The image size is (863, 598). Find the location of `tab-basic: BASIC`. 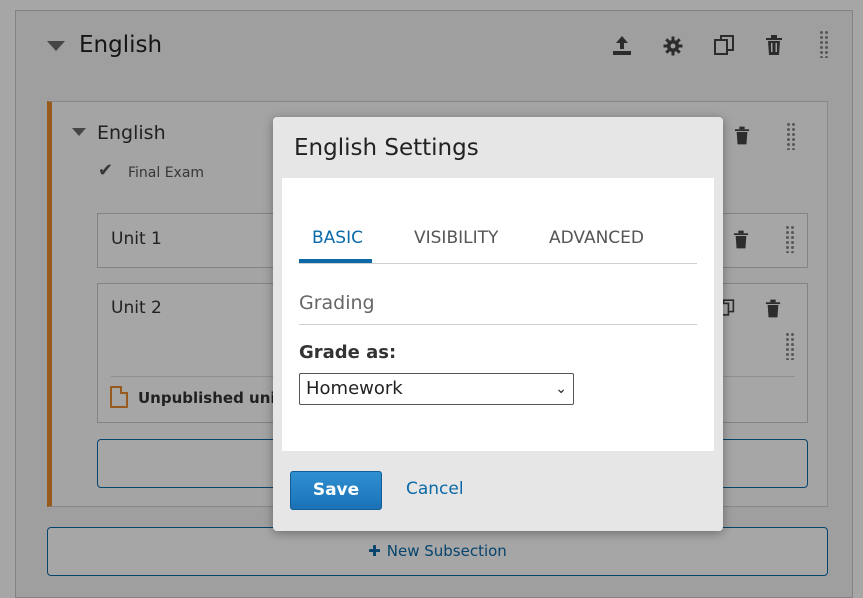

tab-basic: BASIC is located at coordinates (337, 238).